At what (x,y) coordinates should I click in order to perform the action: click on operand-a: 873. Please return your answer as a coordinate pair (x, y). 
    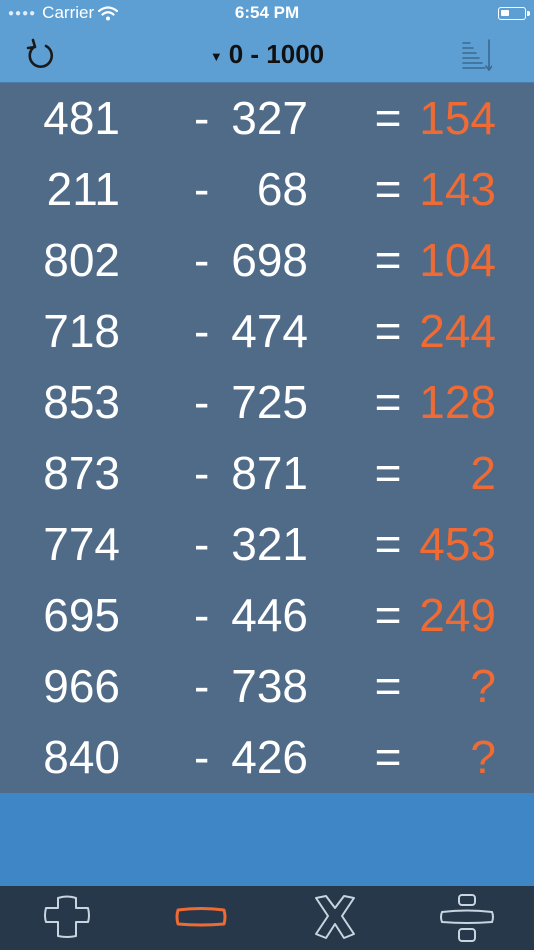
    Looking at the image, I should click on (81, 473).